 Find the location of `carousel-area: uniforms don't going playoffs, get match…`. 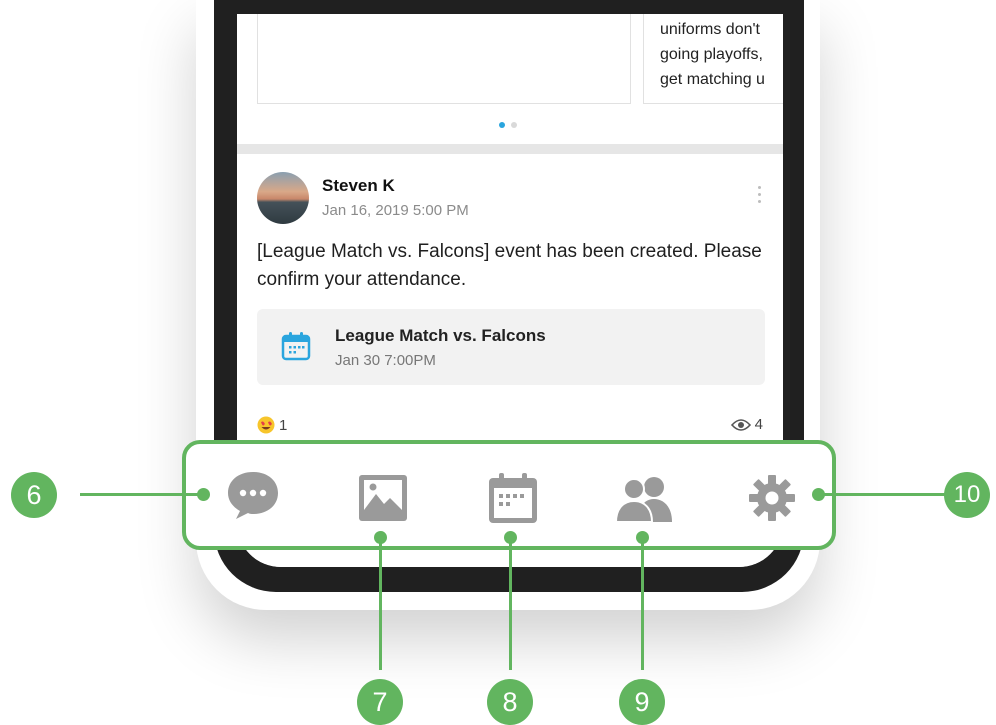

carousel-area: uniforms don't going playoffs, get match… is located at coordinates (510, 79).